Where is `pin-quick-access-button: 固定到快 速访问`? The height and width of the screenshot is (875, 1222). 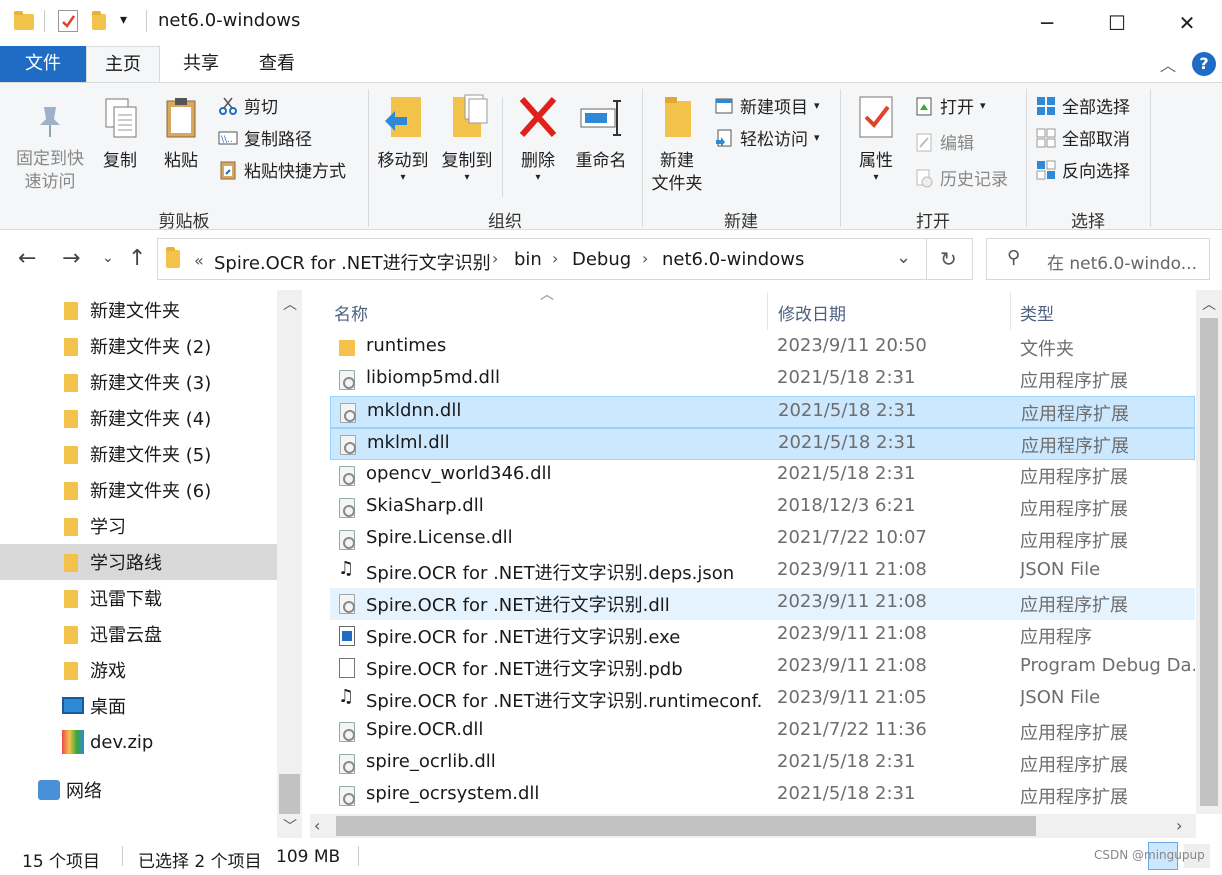 pin-quick-access-button: 固定到快 速访问 is located at coordinates (50, 147).